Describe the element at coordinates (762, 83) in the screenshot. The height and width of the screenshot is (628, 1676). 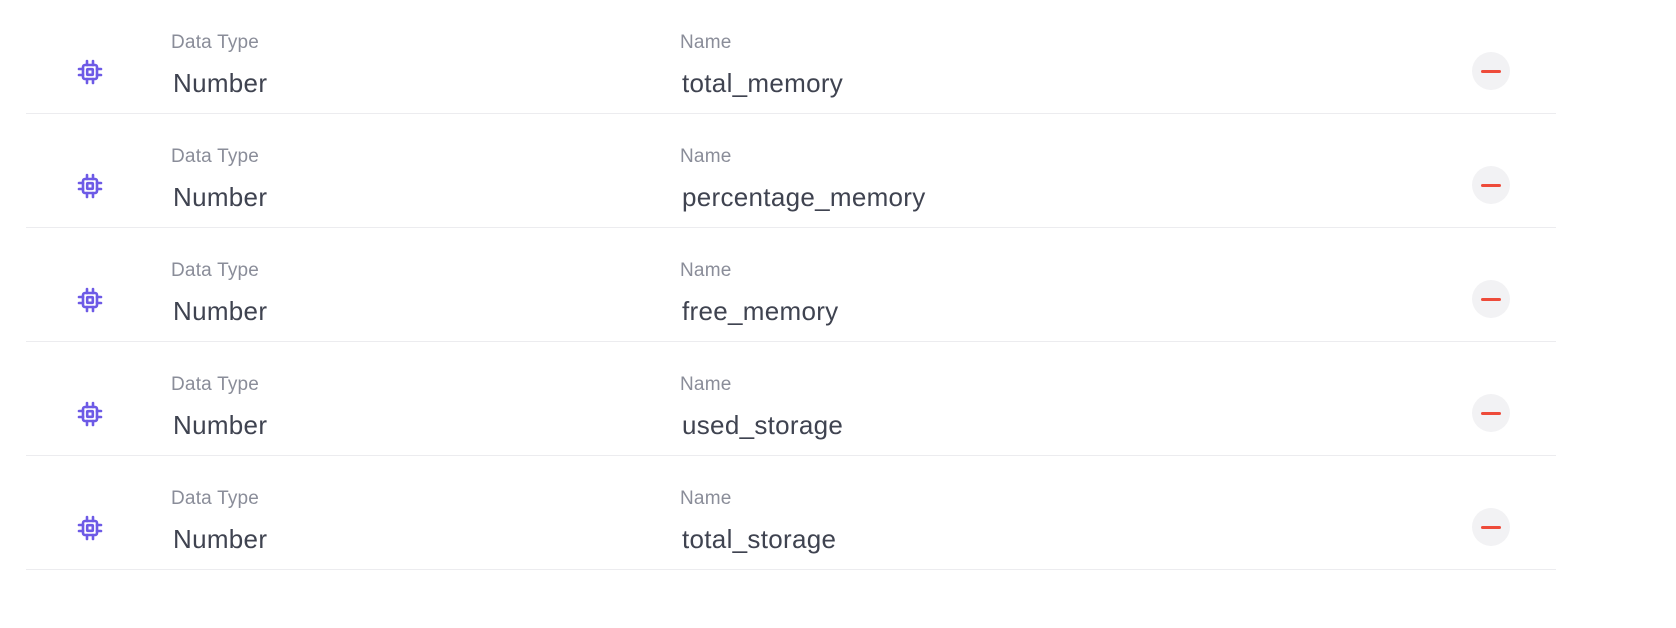
I see `name-value: total_memory` at that location.